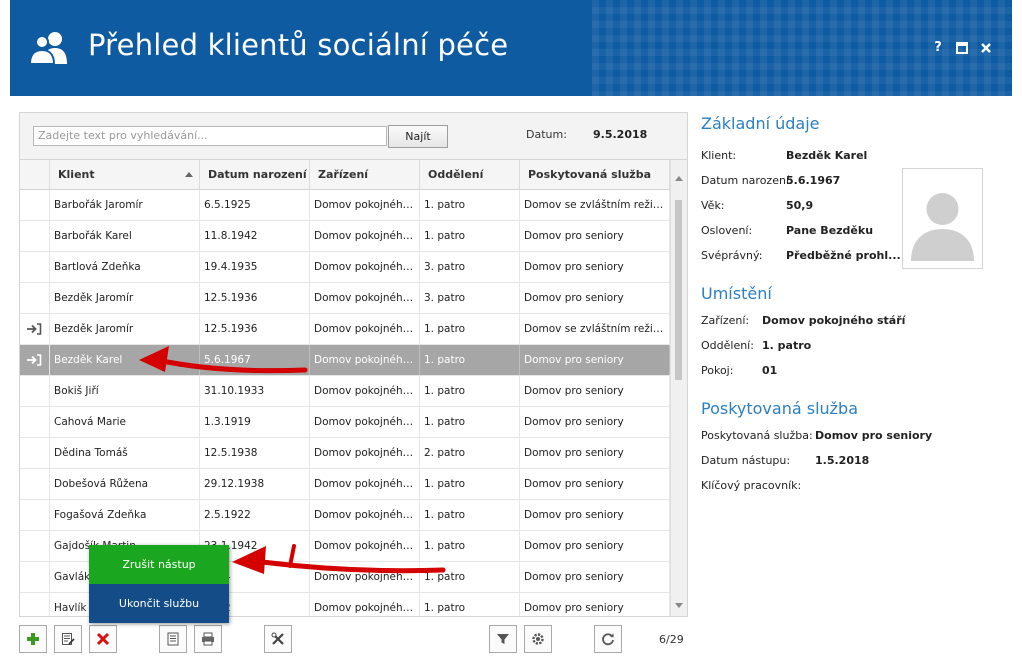  What do you see at coordinates (678, 290) in the screenshot?
I see `scroll-thumb` at bounding box center [678, 290].